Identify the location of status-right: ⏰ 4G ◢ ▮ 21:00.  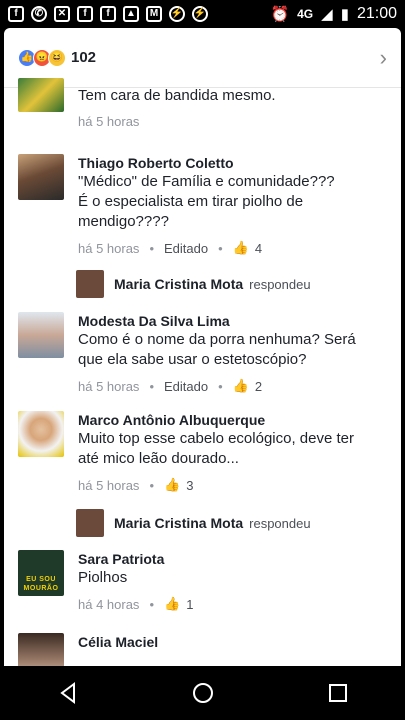
(333, 14).